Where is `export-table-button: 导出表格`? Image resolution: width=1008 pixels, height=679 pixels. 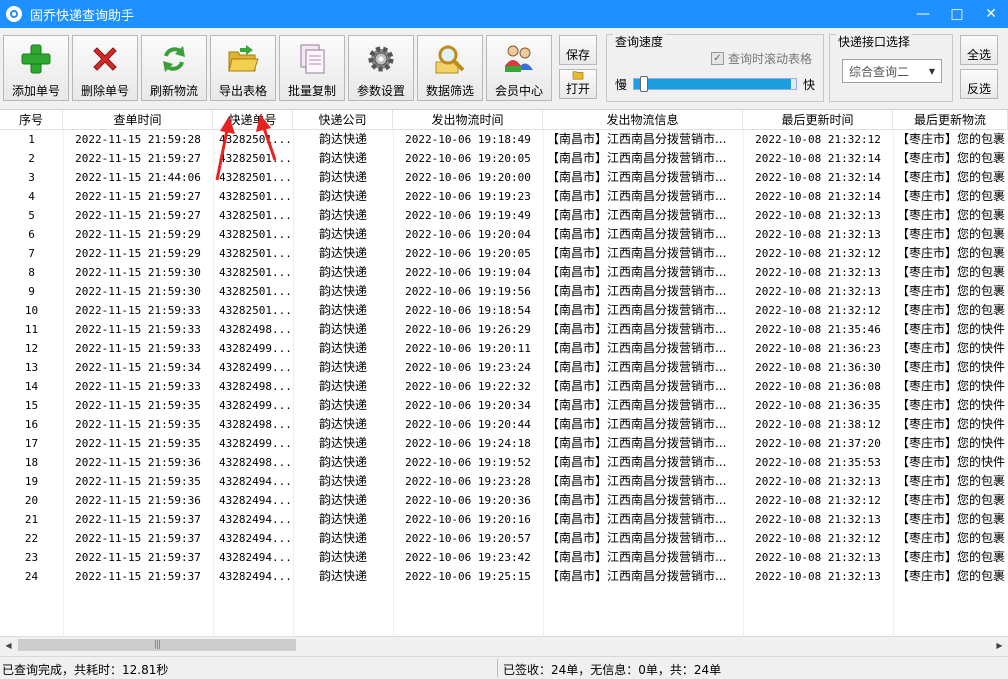 export-table-button: 导出表格 is located at coordinates (243, 68).